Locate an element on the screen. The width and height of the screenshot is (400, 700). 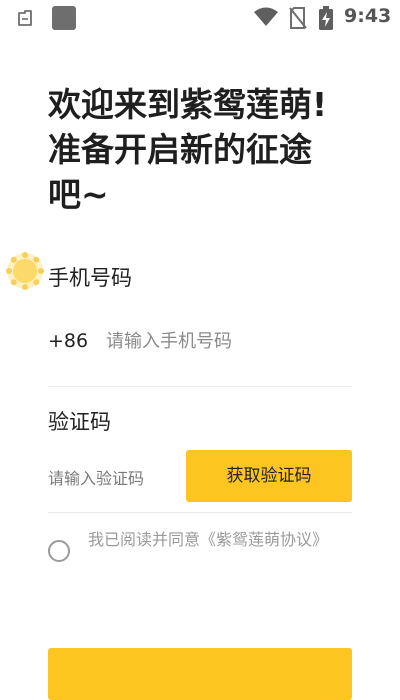
country-code: +86 is located at coordinates (68, 341).